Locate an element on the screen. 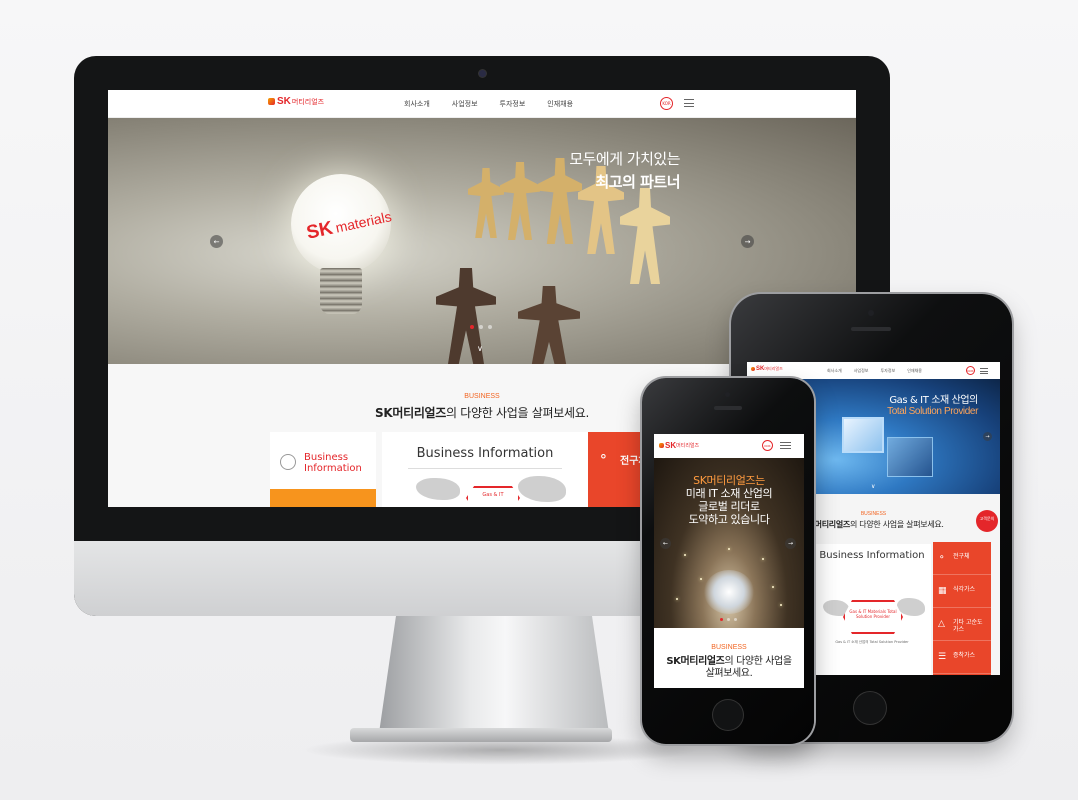 Image resolution: width=1078 pixels, height=800 pixels. desktop-header: SK 머티리얼즈 회사소개 사업정보 투자정보 인재채용 KOR is located at coordinates (482, 104).